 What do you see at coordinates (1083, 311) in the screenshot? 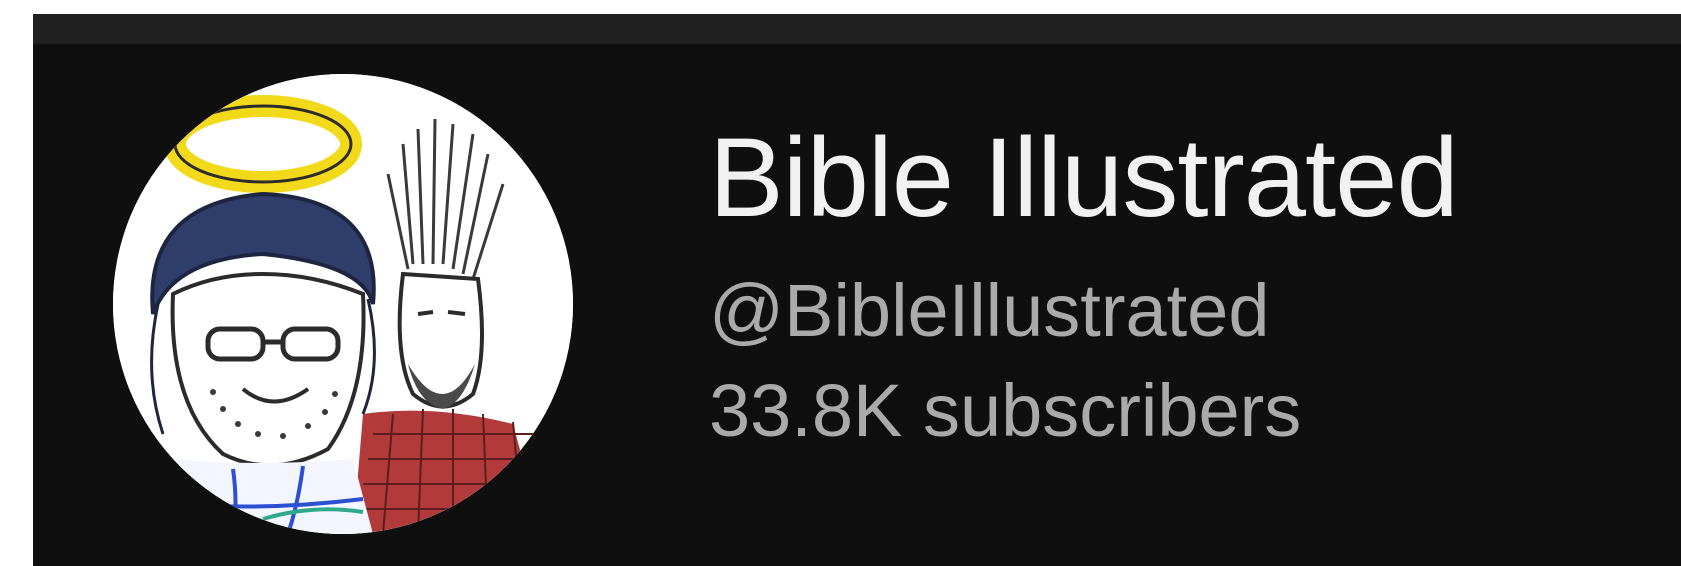
I see `channel-handle: @BibleIllustrated` at bounding box center [1083, 311].